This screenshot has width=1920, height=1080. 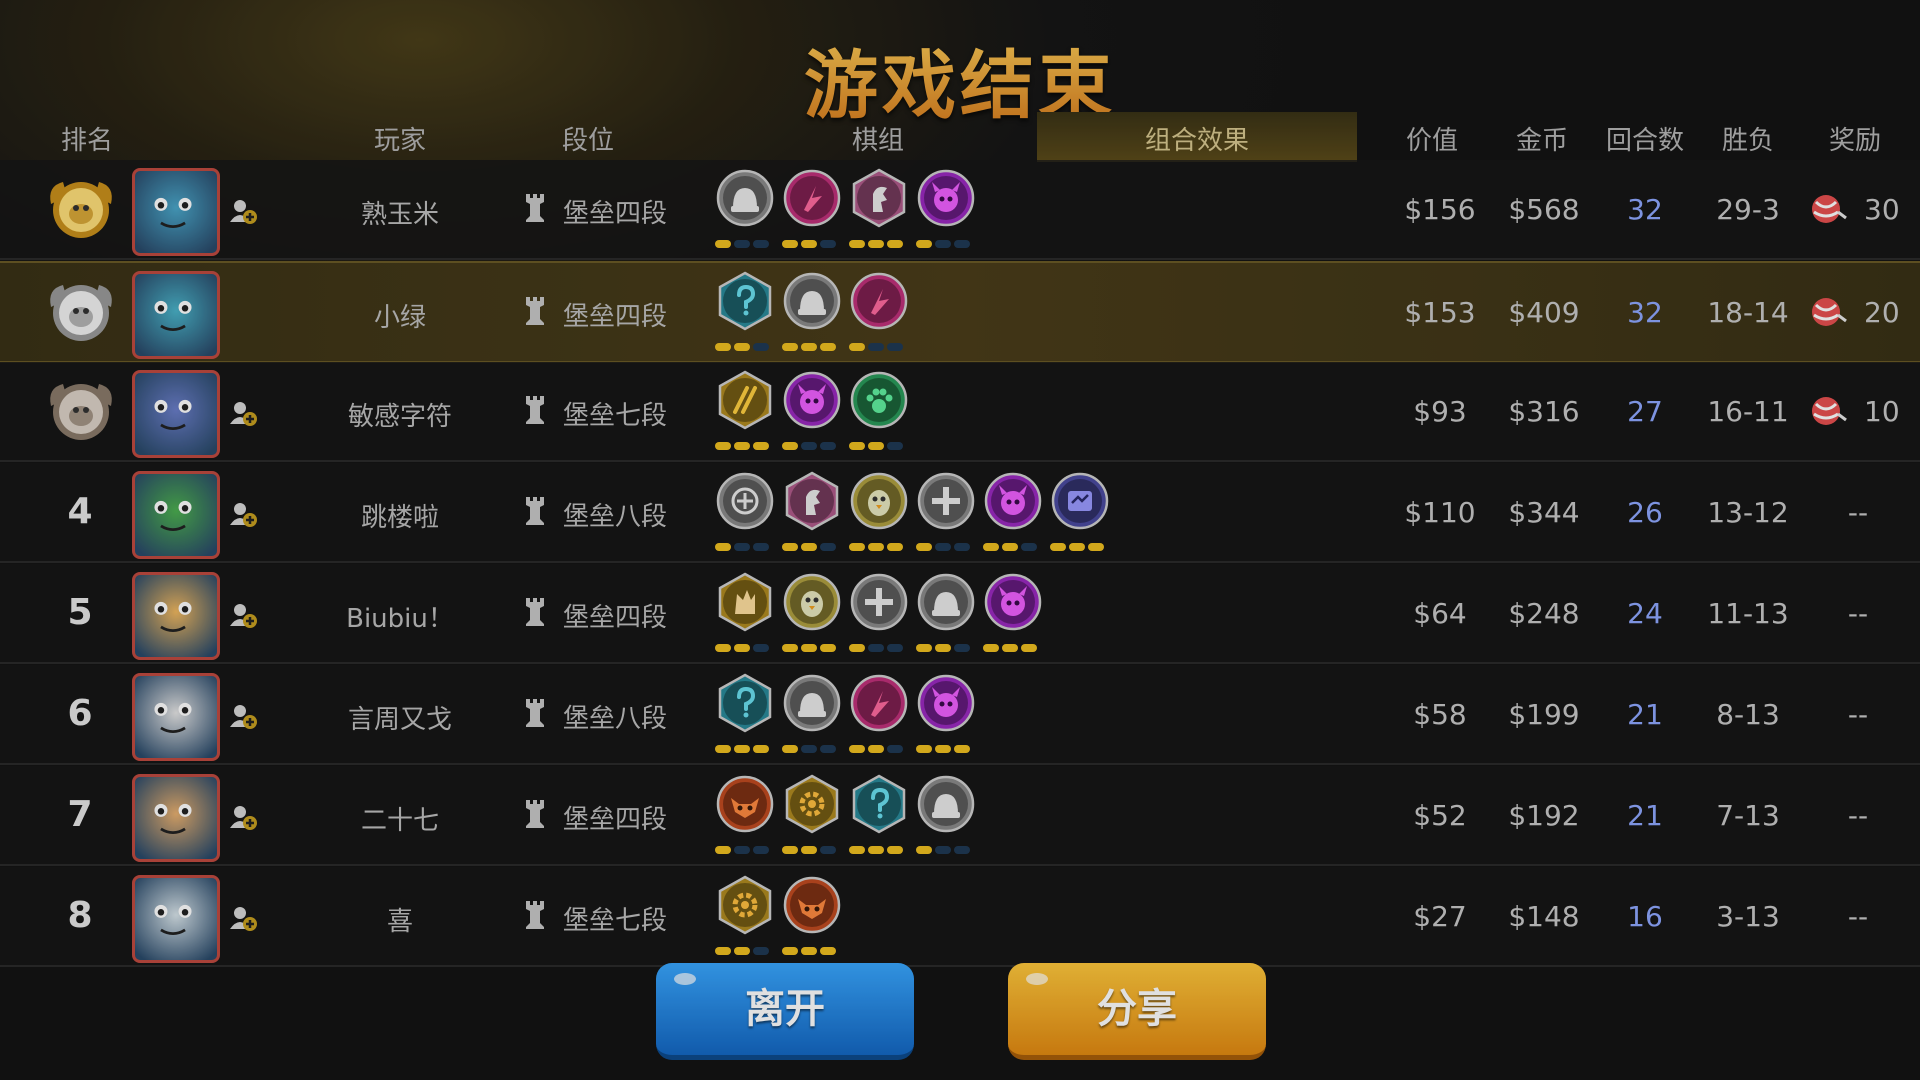 What do you see at coordinates (685, 979) in the screenshot?
I see `button-gloss` at bounding box center [685, 979].